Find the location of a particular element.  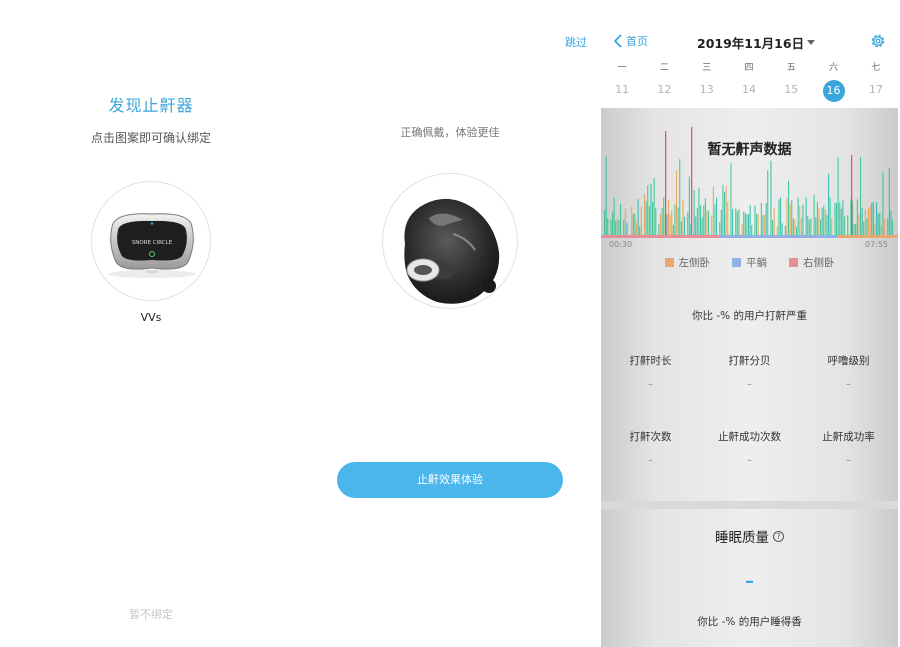

stats-row: 打鼾时长 – 打鼾分贝 – 呼噜级别 – is located at coordinates (749, 391).